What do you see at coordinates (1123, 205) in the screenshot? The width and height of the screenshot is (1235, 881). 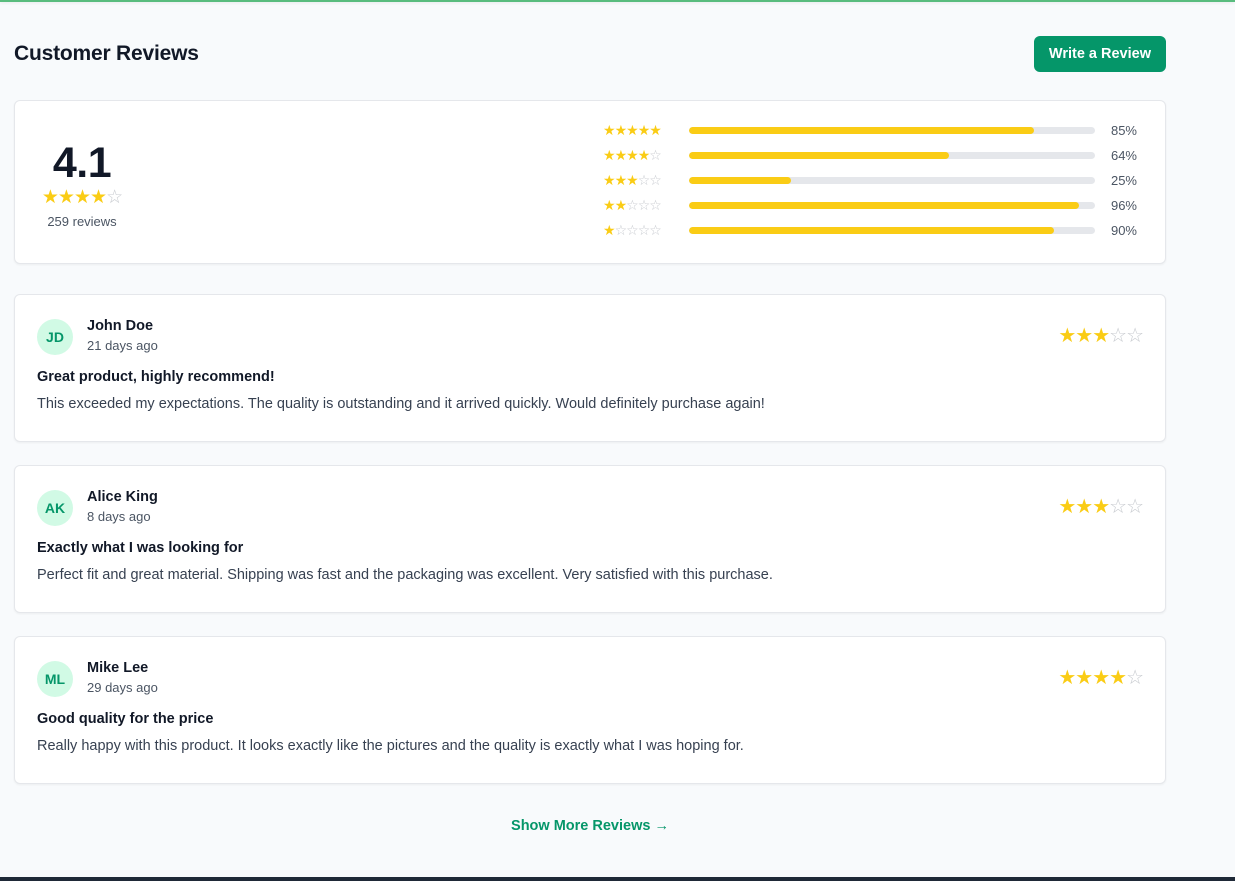 I see `distribution-percent: 96%` at bounding box center [1123, 205].